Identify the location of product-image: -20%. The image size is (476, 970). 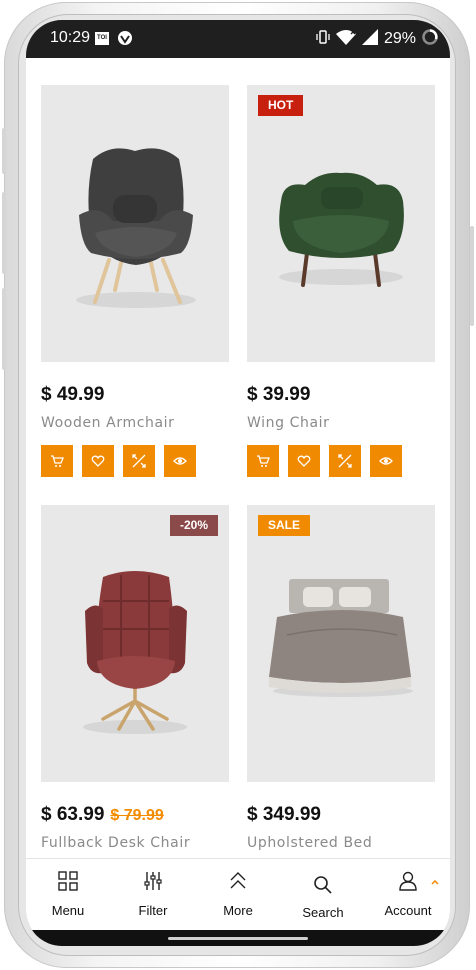
(135, 643).